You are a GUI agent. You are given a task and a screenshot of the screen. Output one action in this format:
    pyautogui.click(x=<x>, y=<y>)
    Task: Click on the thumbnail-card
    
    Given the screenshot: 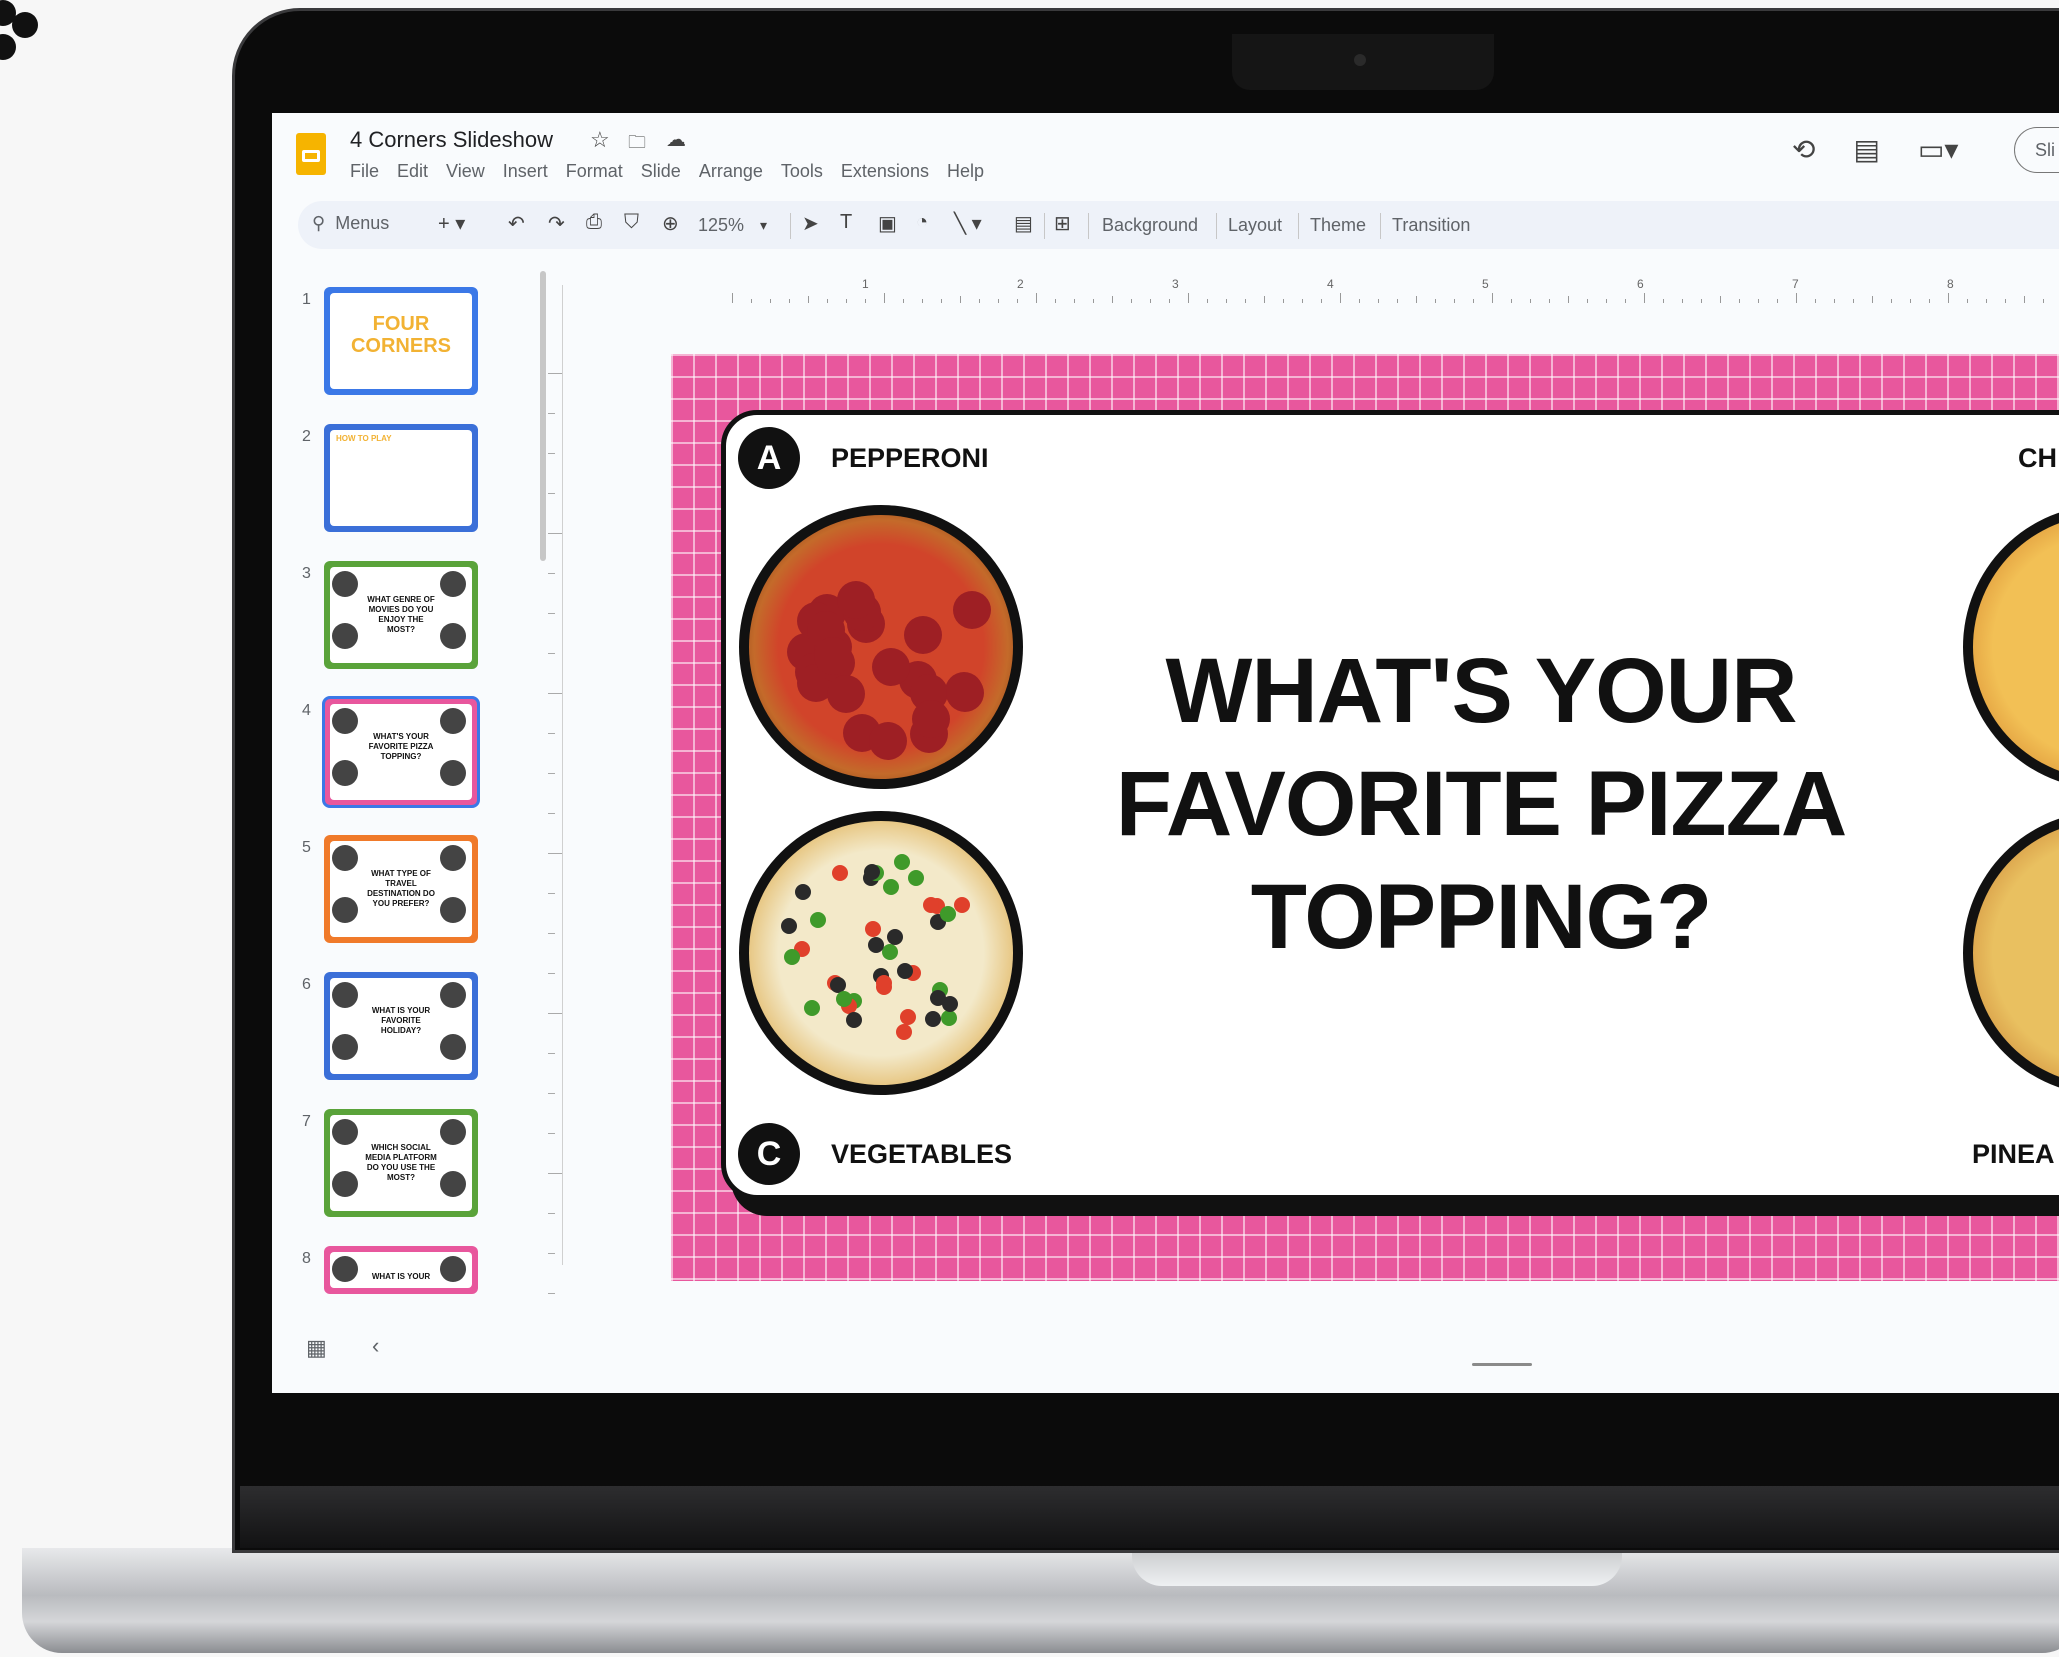 What is the action you would take?
    pyautogui.click(x=401, y=478)
    